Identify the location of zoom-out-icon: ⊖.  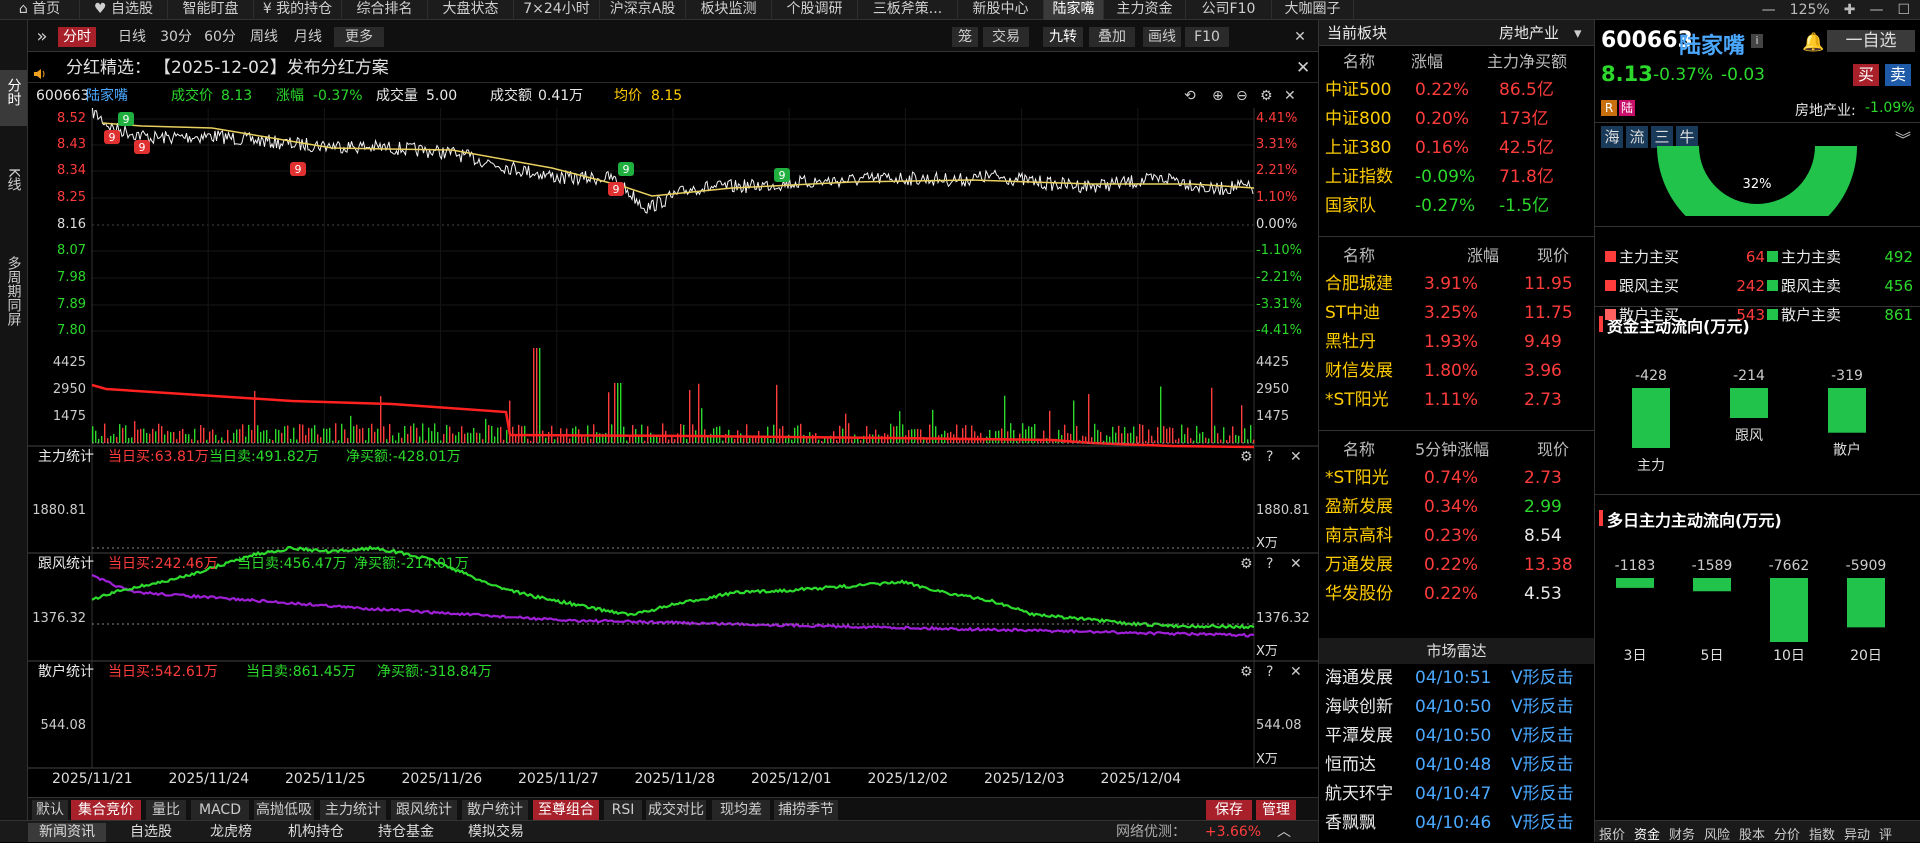
(1242, 96).